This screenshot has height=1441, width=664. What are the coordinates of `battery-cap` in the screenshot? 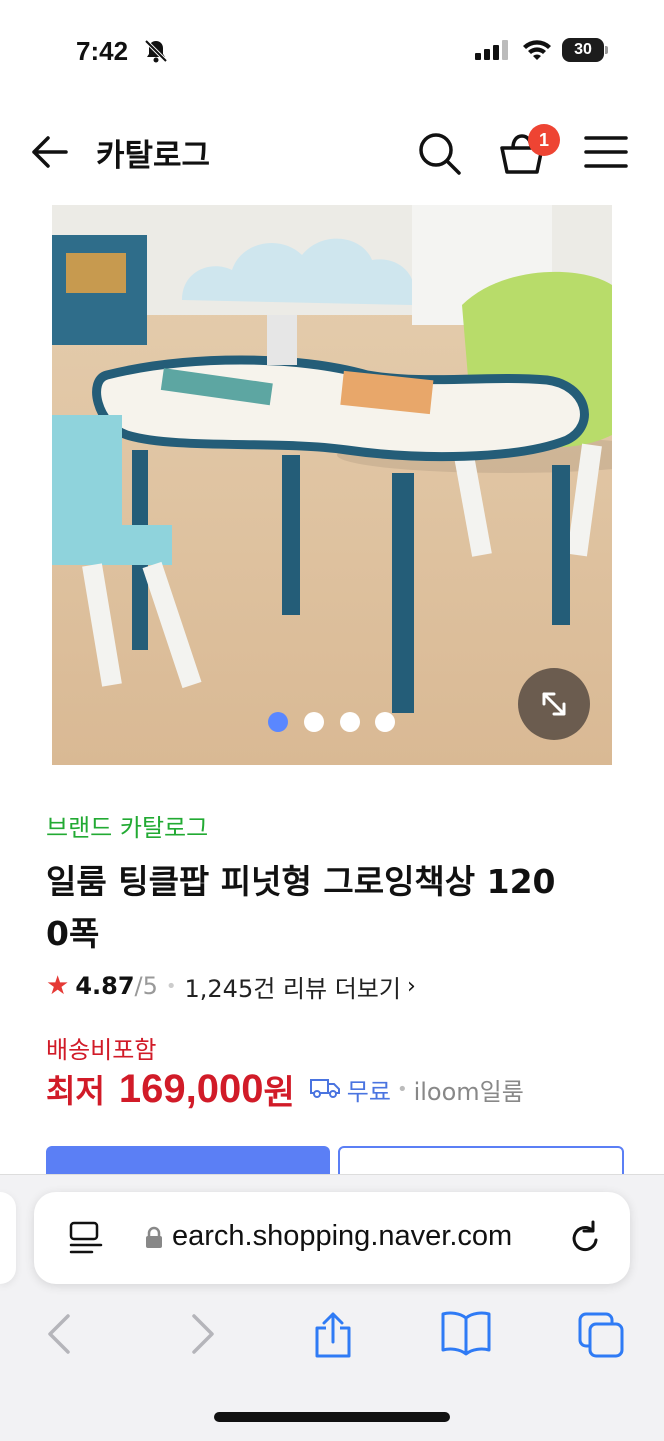 It's located at (606, 50).